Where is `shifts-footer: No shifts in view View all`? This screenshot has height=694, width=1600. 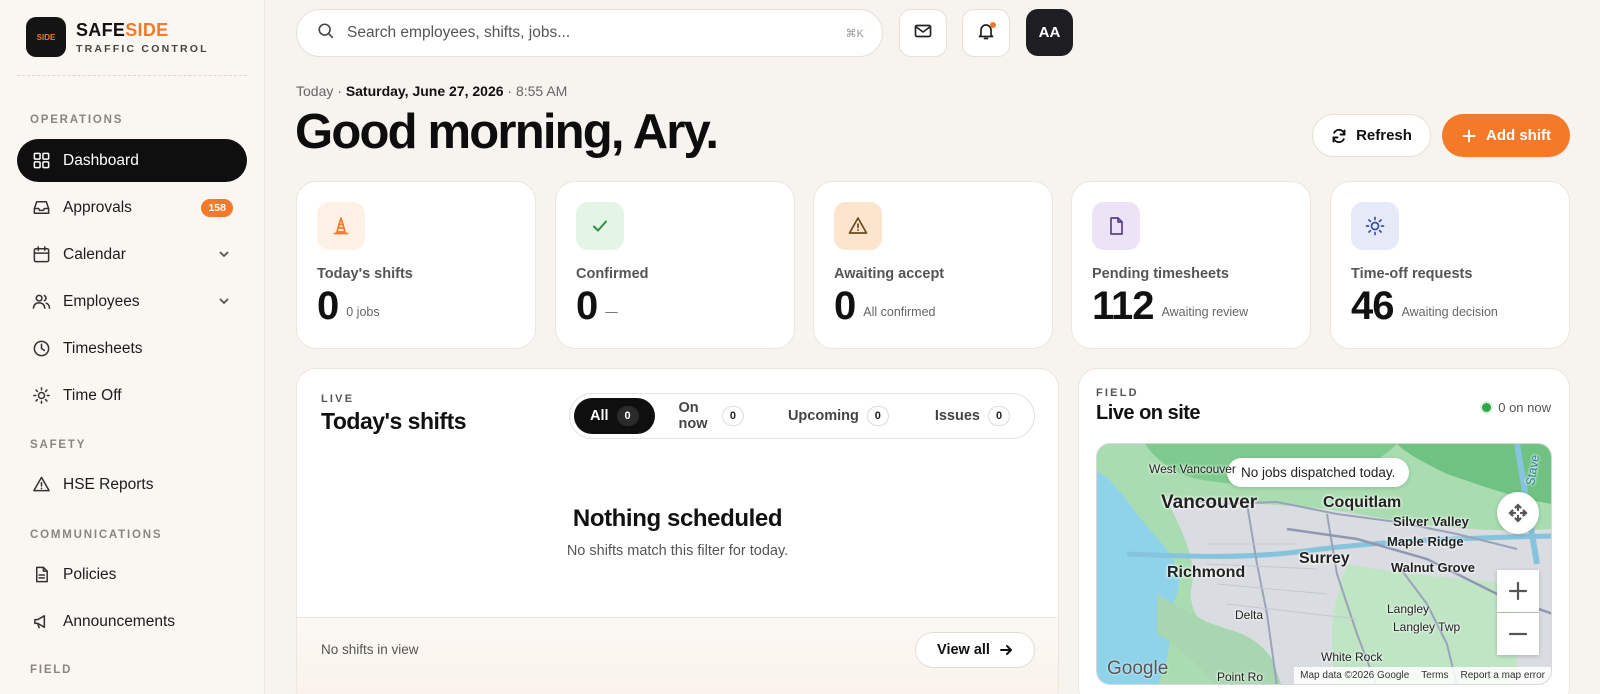
shifts-footer: No shifts in view View all is located at coordinates (677, 655).